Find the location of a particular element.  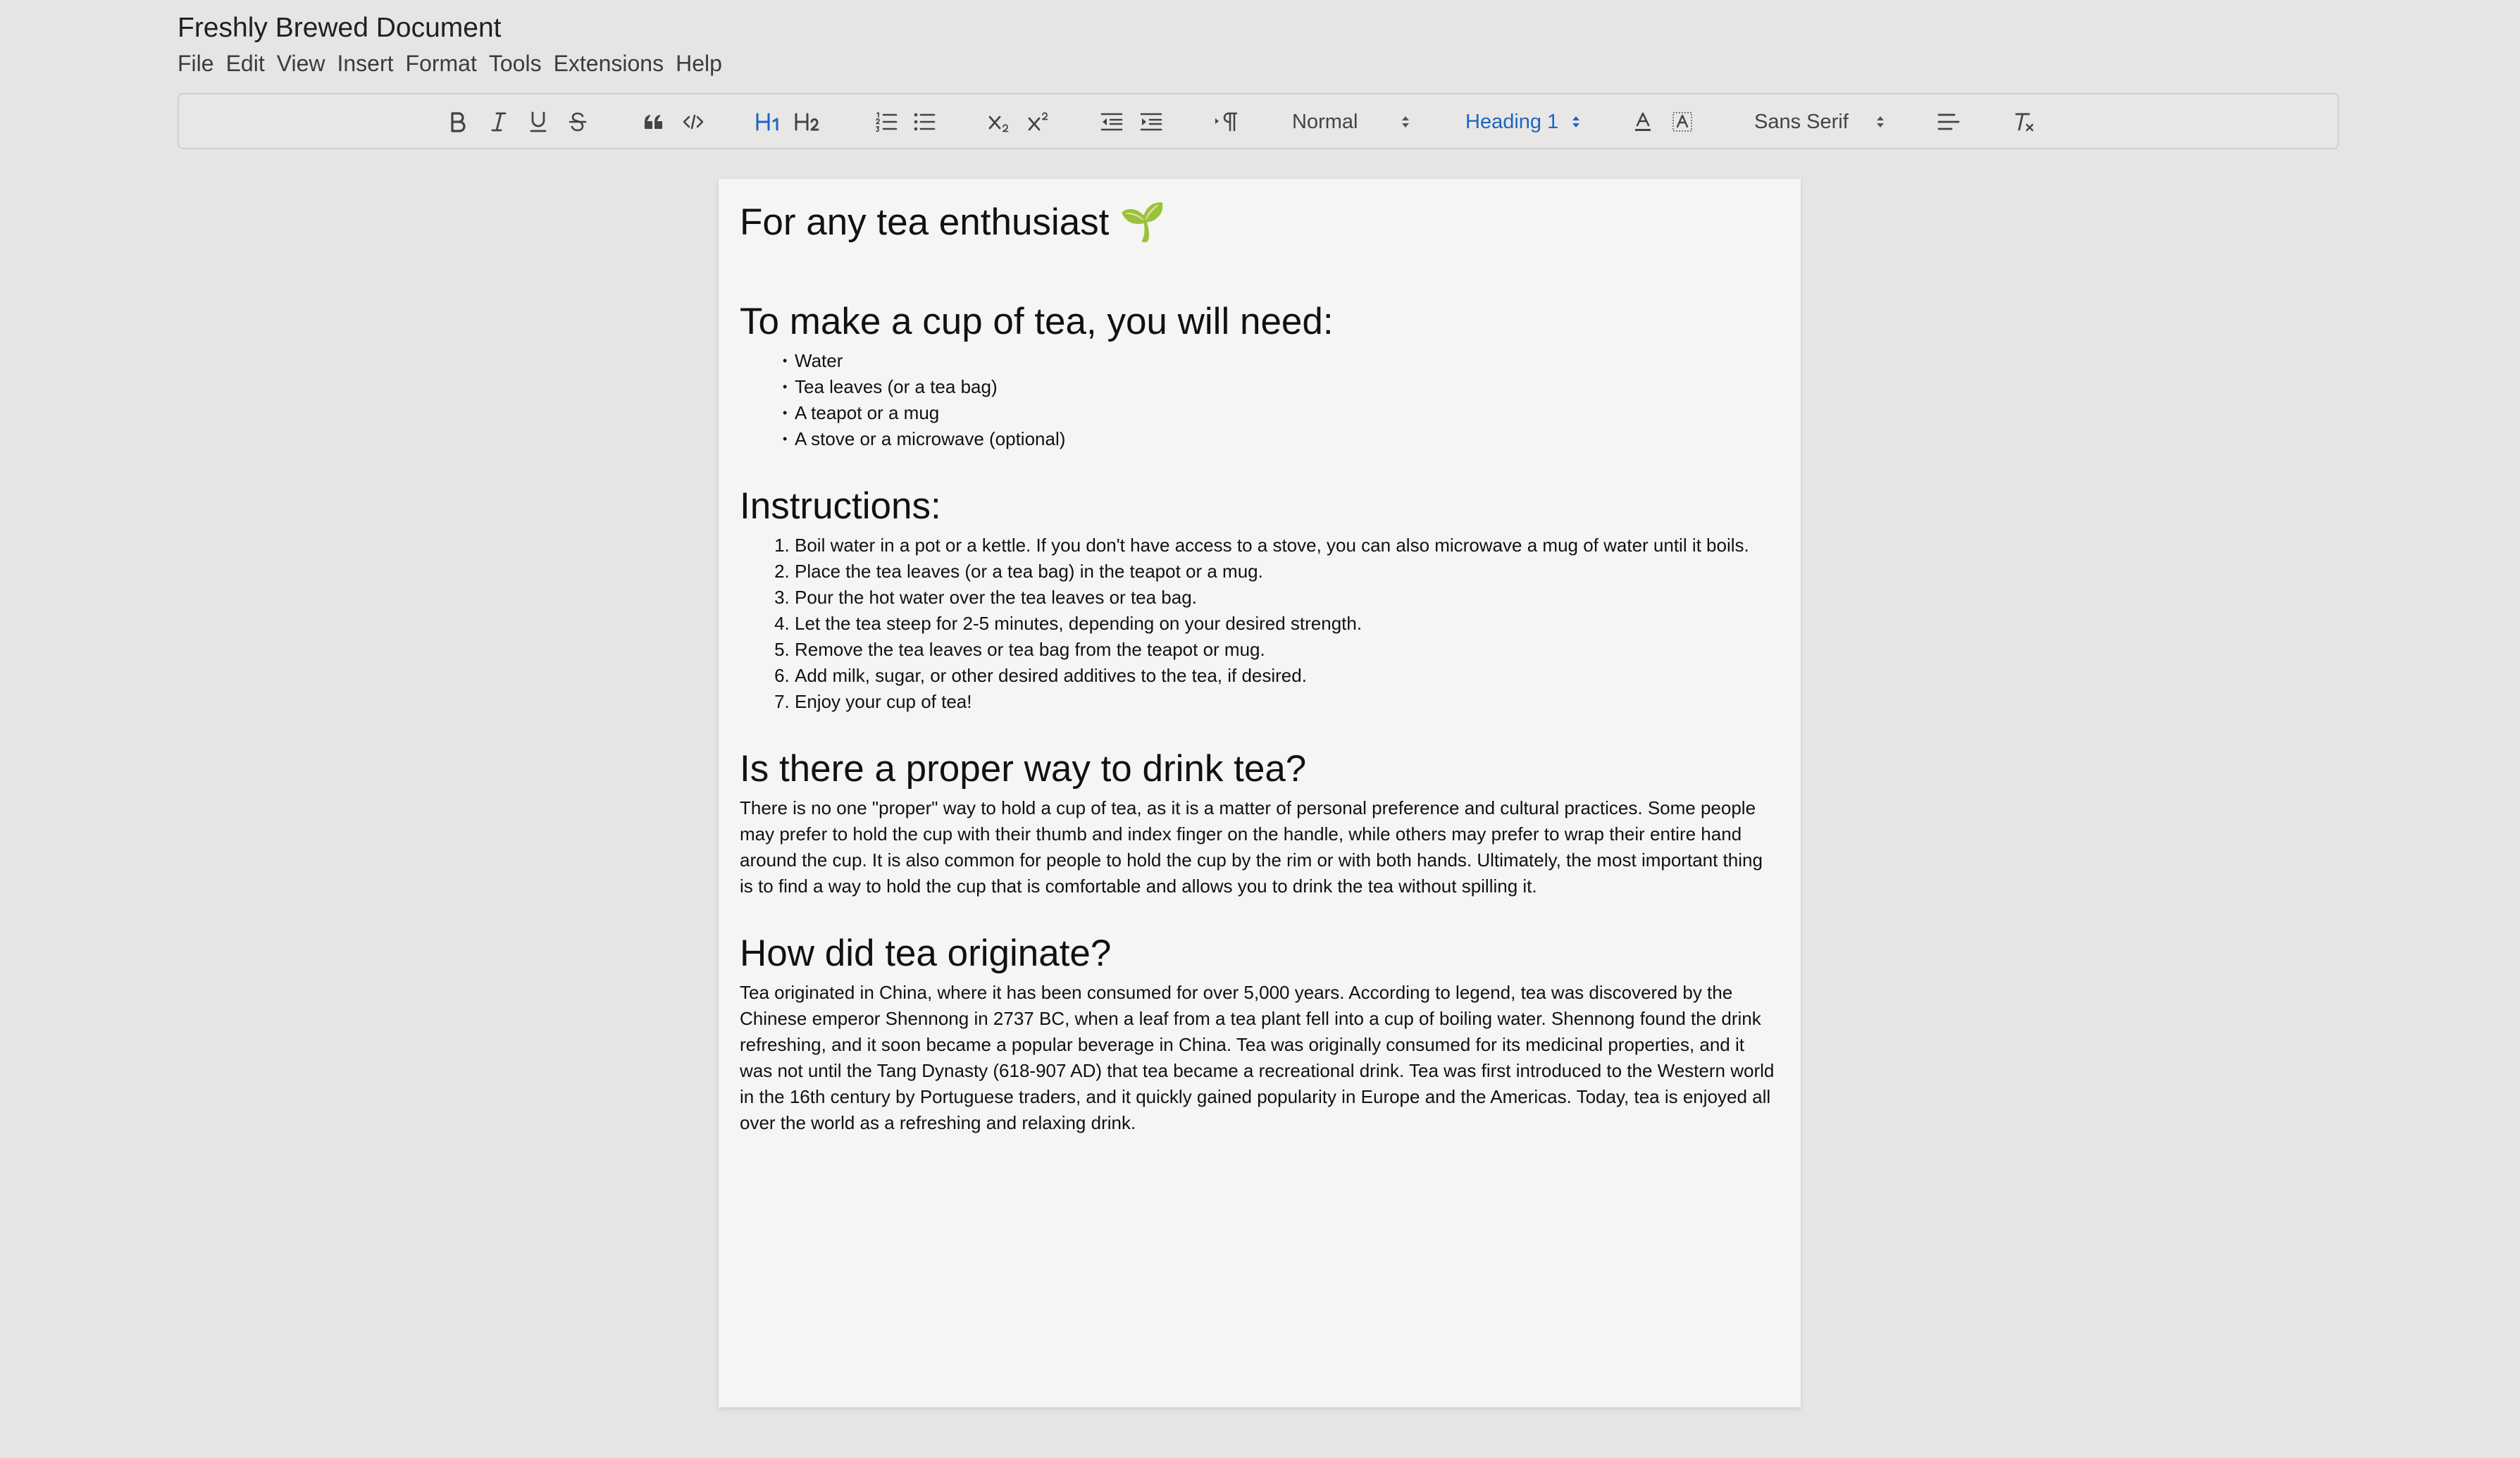

menu-edit: Edit is located at coordinates (246, 64).